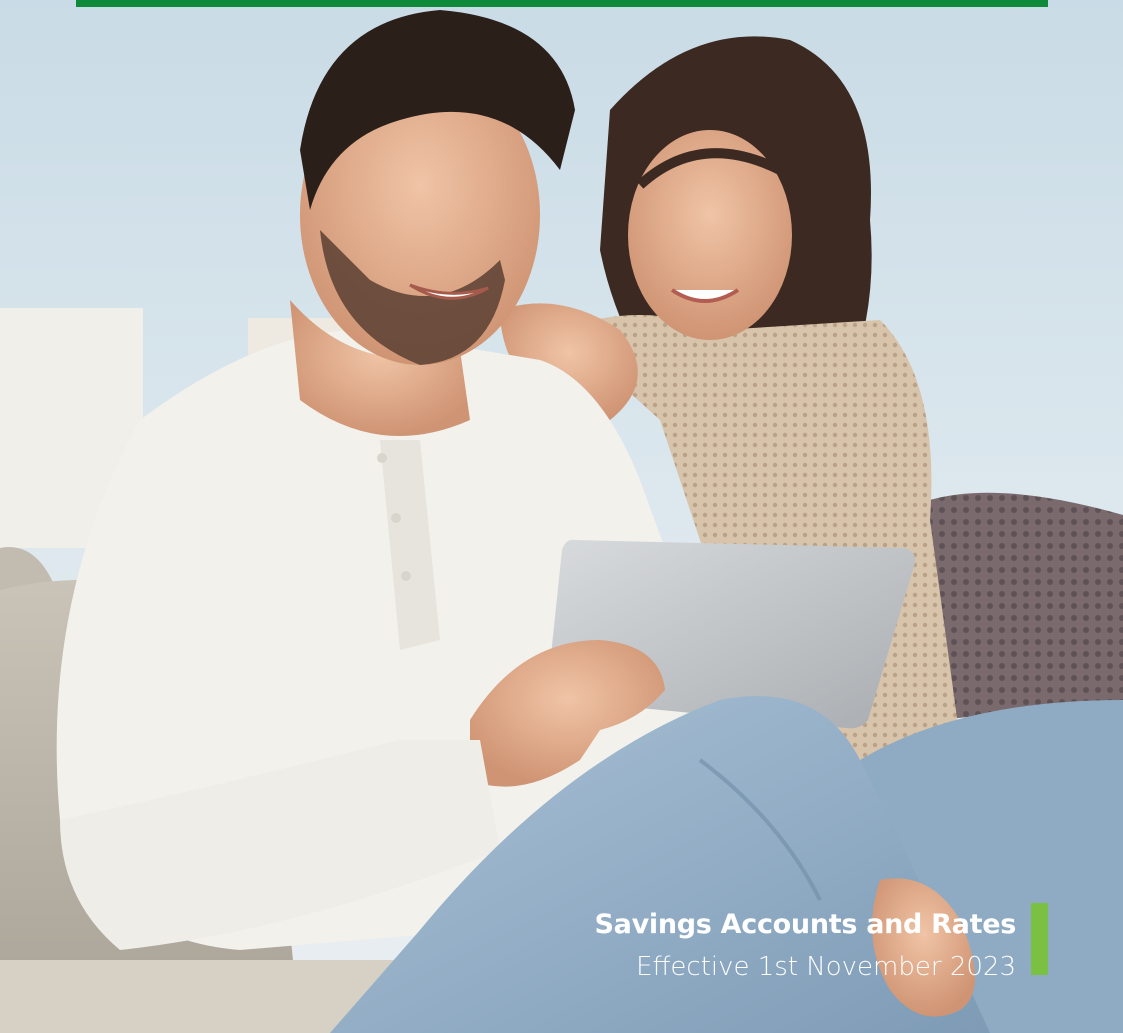  Describe the element at coordinates (1039, 939) in the screenshot. I see `accent-bar` at that location.